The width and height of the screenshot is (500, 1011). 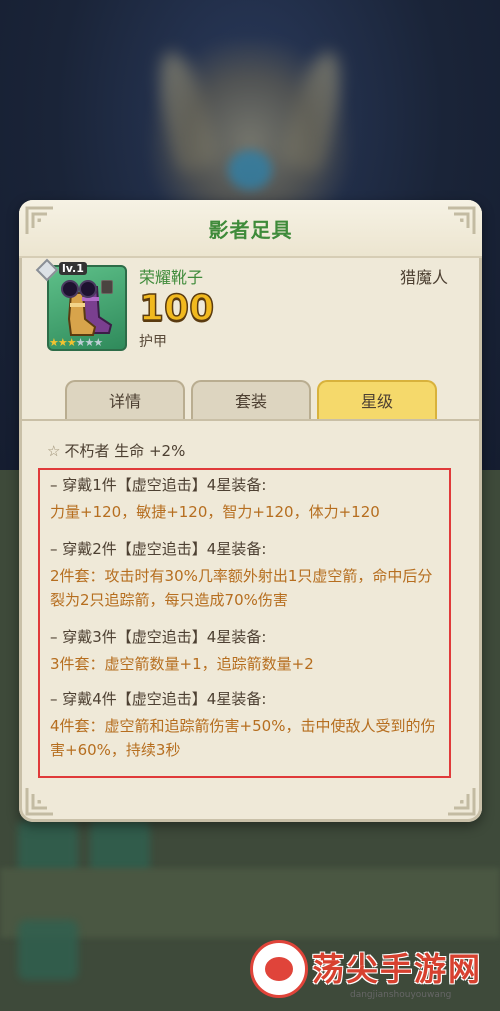 What do you see at coordinates (279, 969) in the screenshot?
I see `watermark-logo-icon` at bounding box center [279, 969].